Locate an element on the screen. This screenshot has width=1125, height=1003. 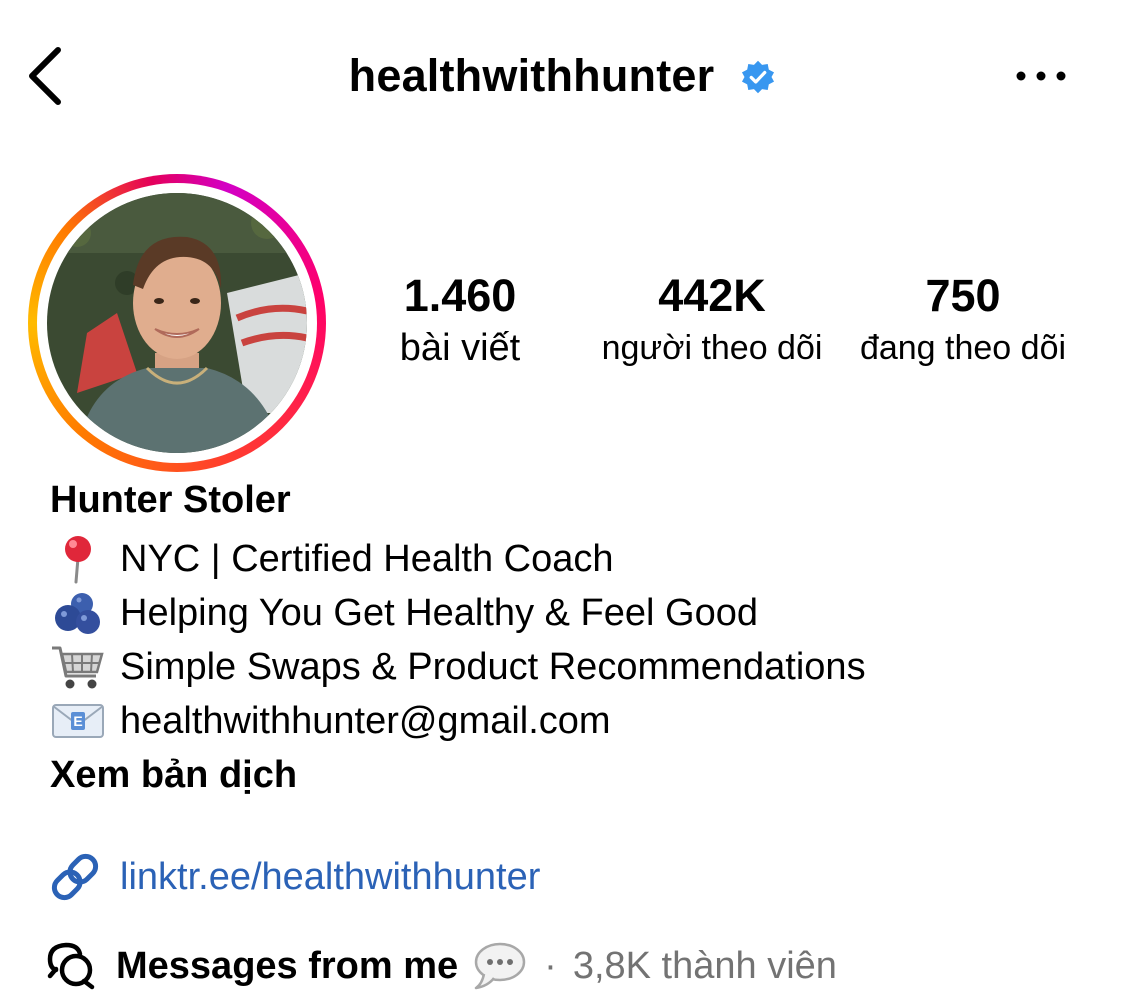
posts-stat: 1.460 bài viết is located at coordinates (460, 318).